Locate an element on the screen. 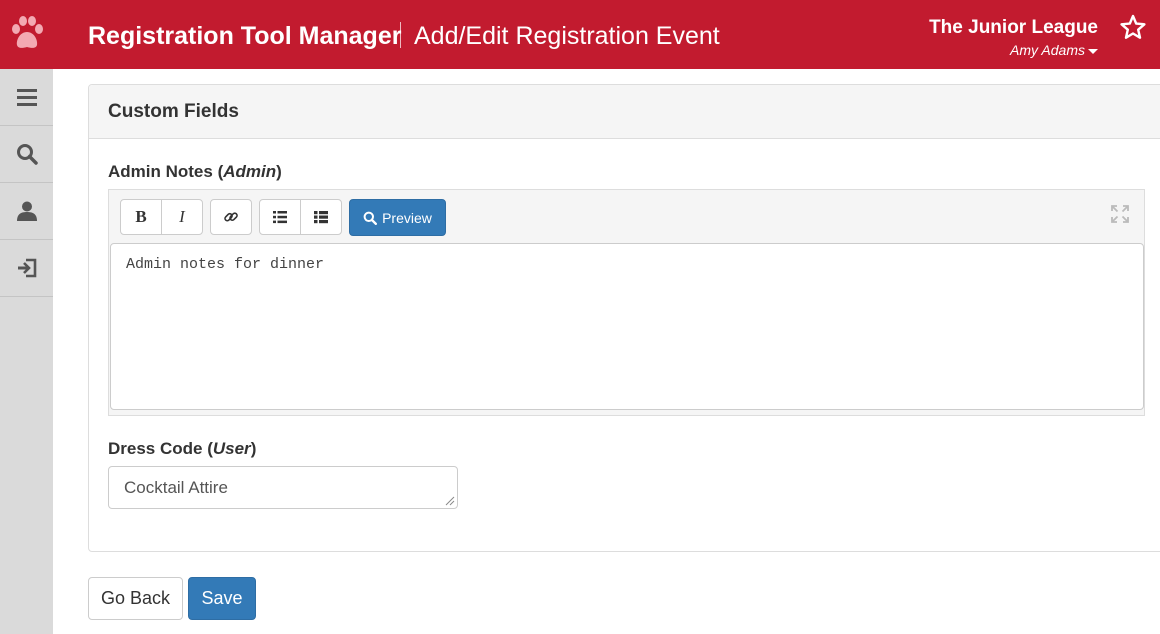 The height and width of the screenshot is (634, 1160). panel-heading: Custom Fields is located at coordinates (624, 112).